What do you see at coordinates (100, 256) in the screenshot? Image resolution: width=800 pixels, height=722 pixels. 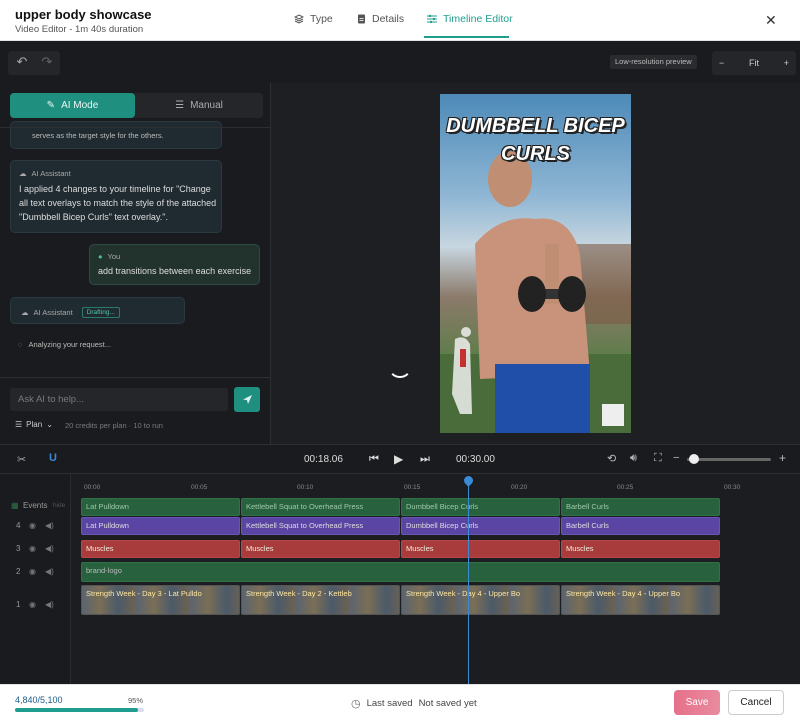 I see `user-icon: ●` at bounding box center [100, 256].